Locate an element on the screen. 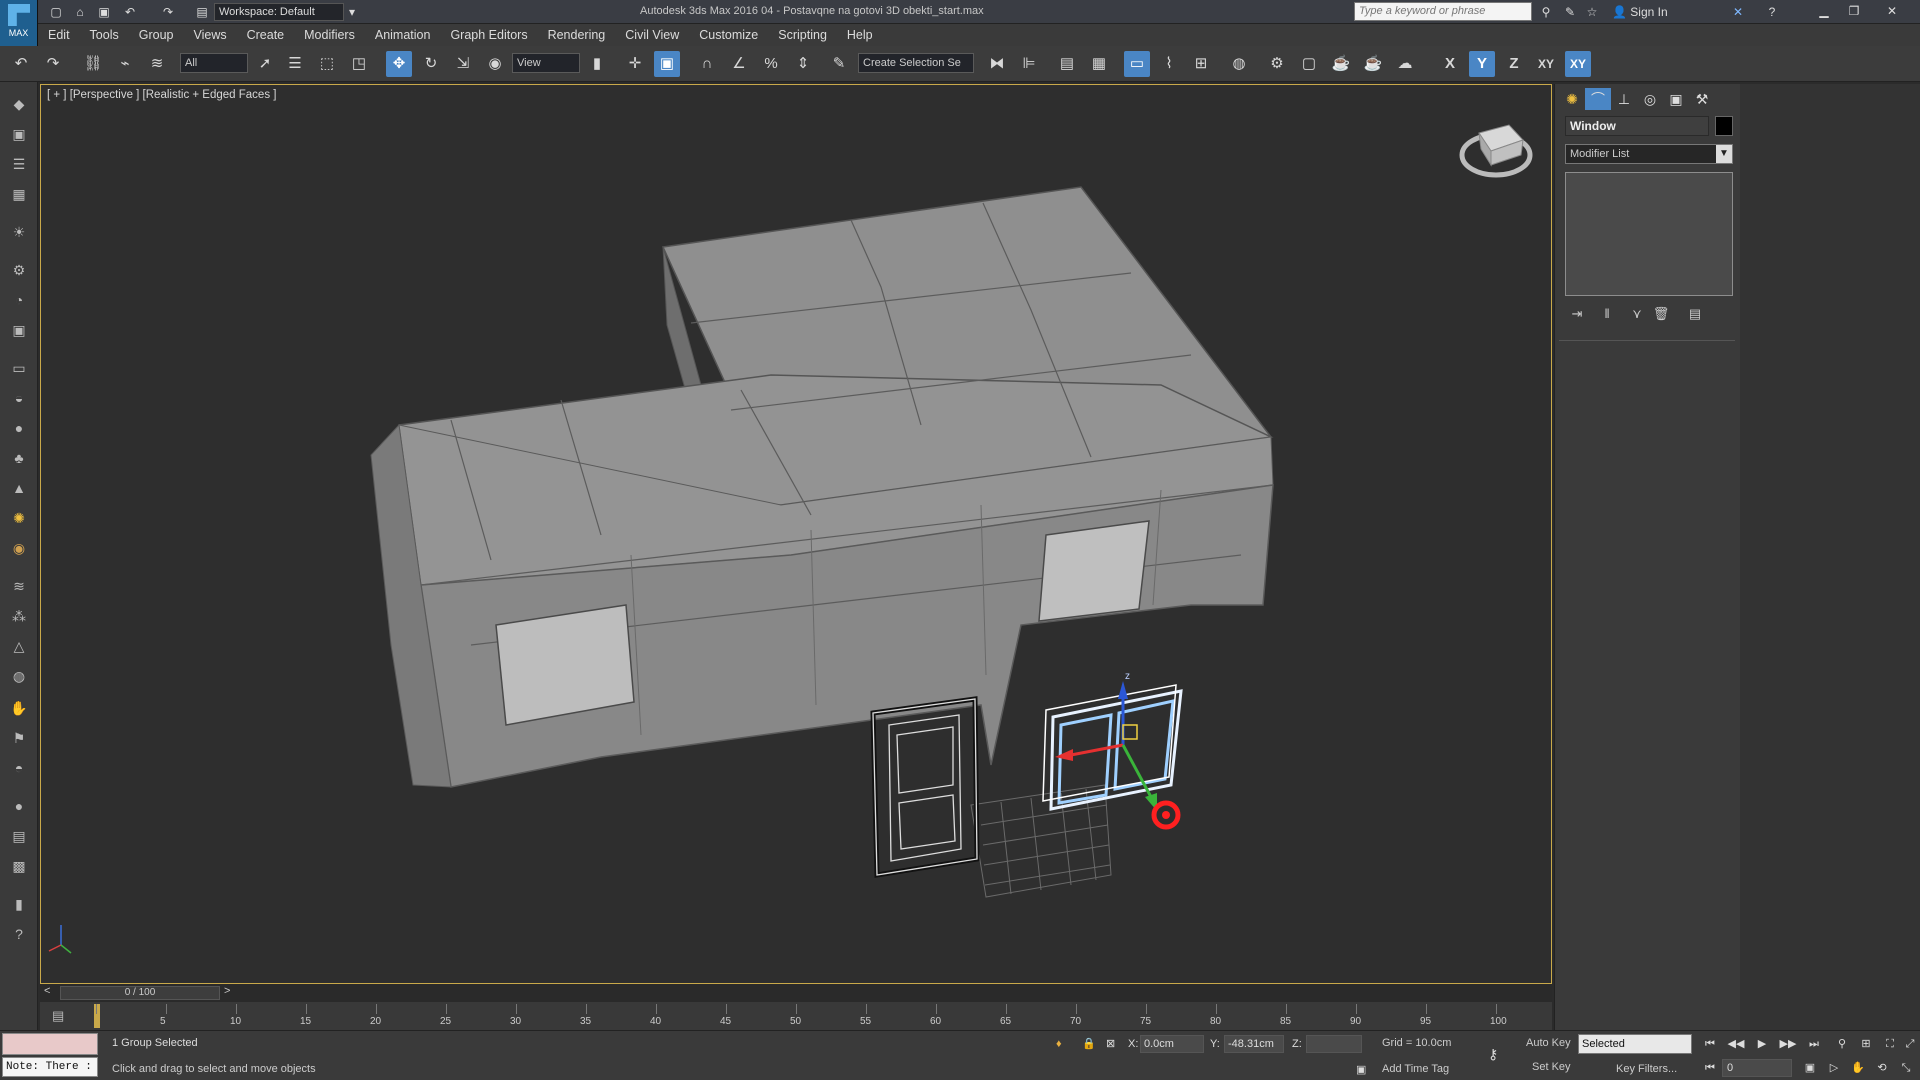 The height and width of the screenshot is (1080, 1920). time-slider: < 0 / 100 > is located at coordinates (796, 993).